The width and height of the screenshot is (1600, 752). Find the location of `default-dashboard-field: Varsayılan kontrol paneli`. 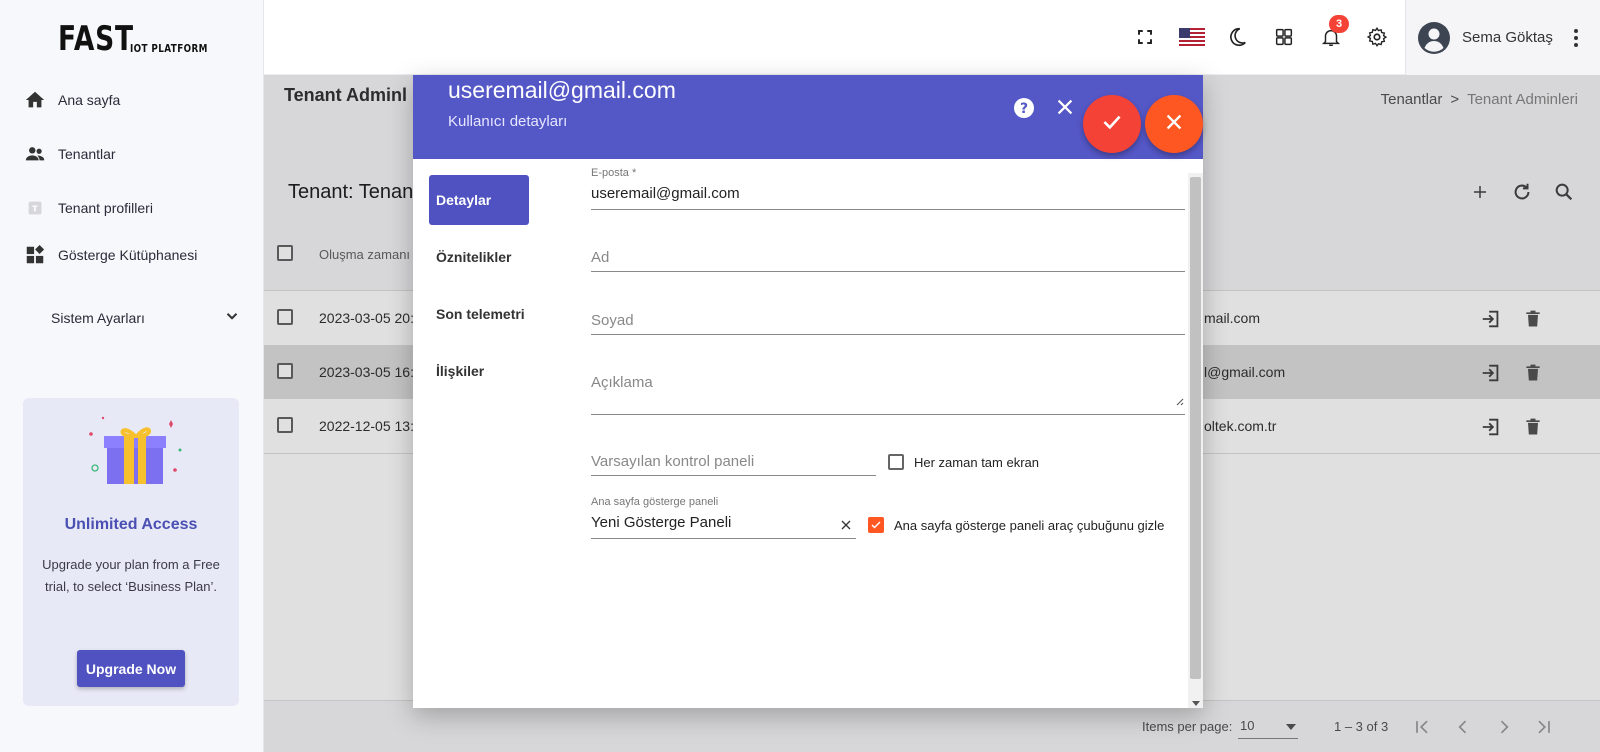

default-dashboard-field: Varsayılan kontrol paneli is located at coordinates (733, 457).